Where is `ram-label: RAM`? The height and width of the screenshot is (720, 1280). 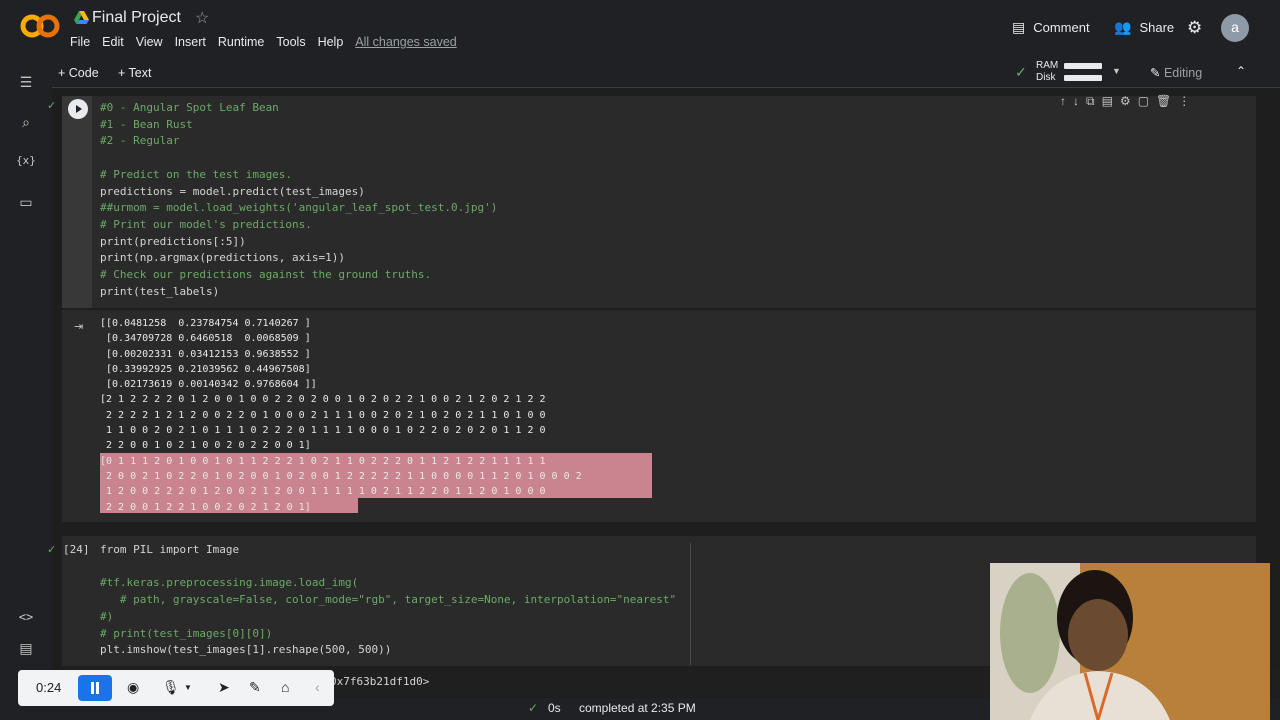 ram-label: RAM is located at coordinates (1047, 65).